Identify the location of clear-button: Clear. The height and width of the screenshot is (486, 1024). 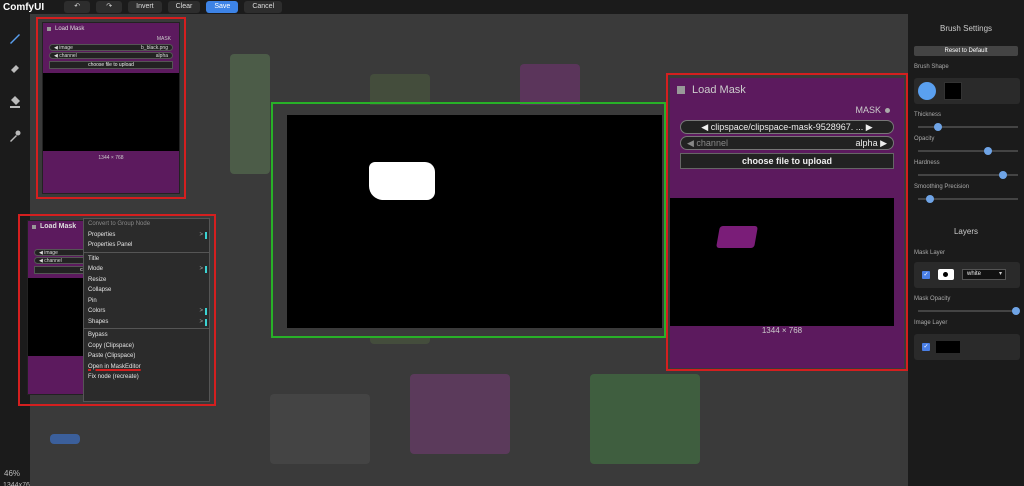
(184, 7).